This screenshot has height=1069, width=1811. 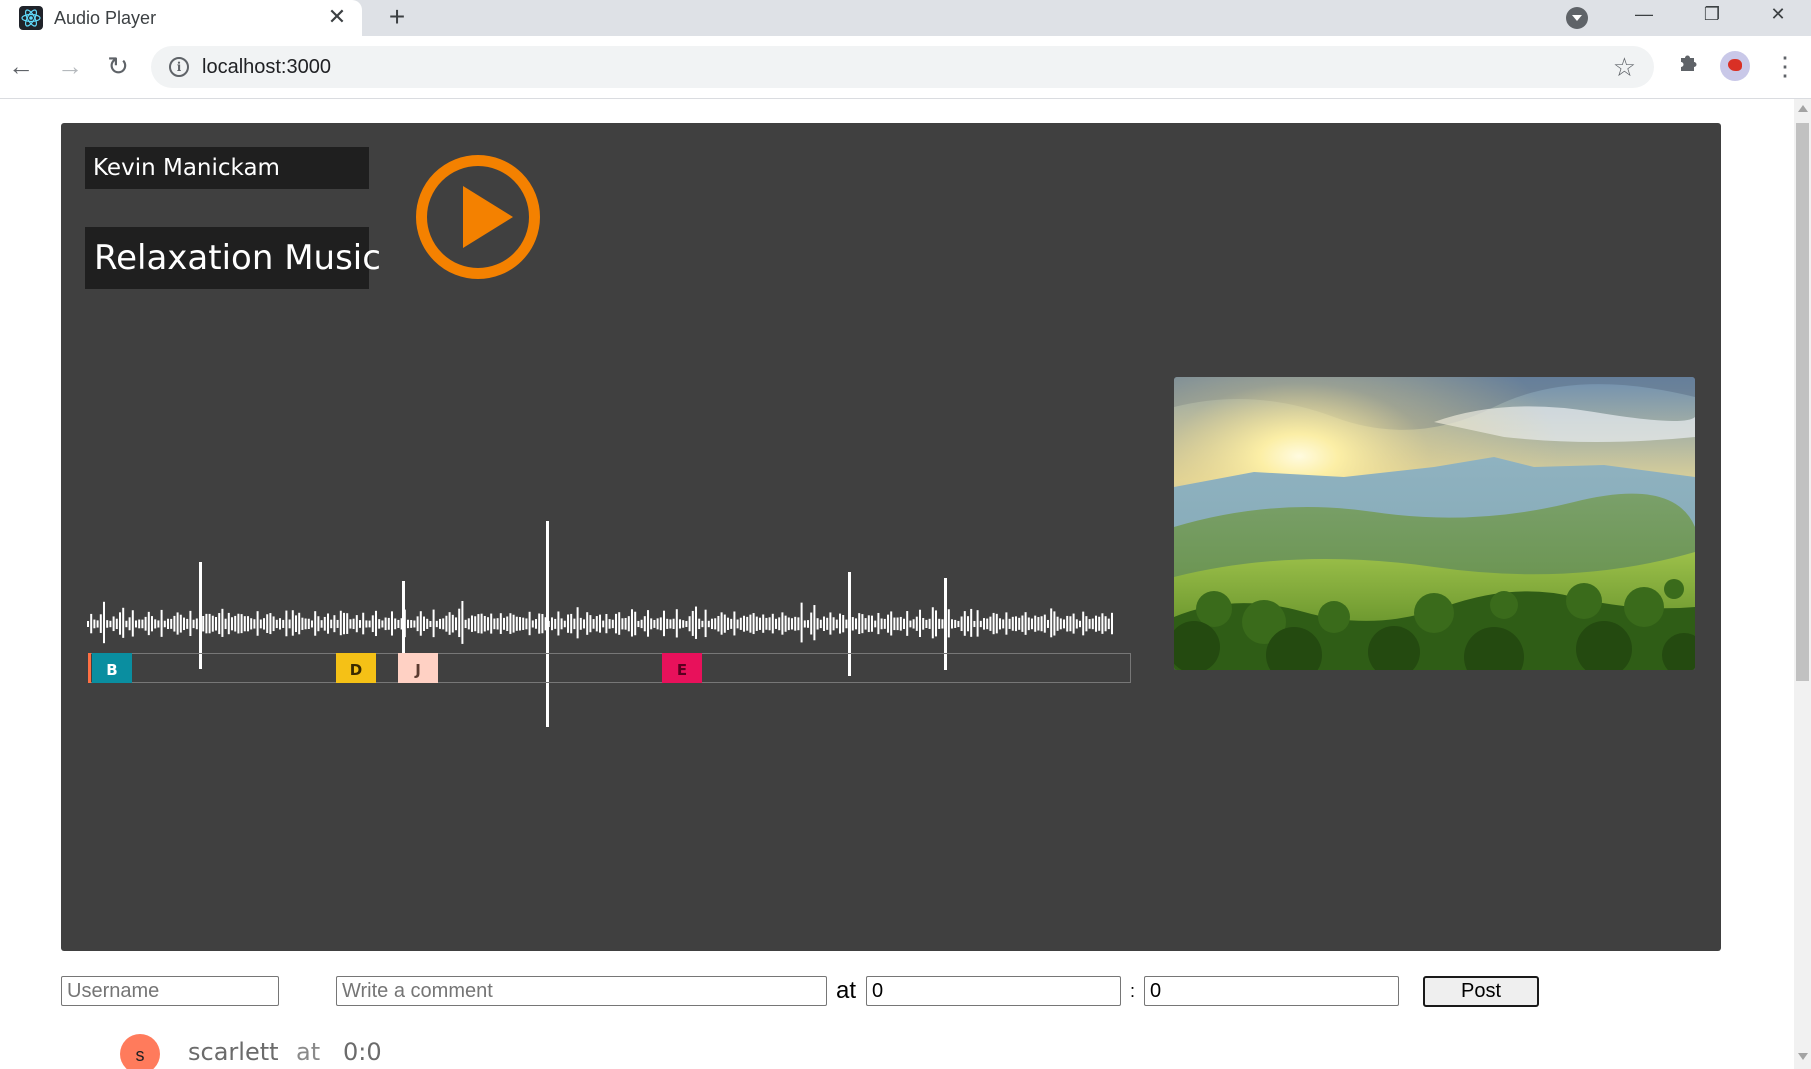 What do you see at coordinates (1688, 65) in the screenshot?
I see `extensions-icon` at bounding box center [1688, 65].